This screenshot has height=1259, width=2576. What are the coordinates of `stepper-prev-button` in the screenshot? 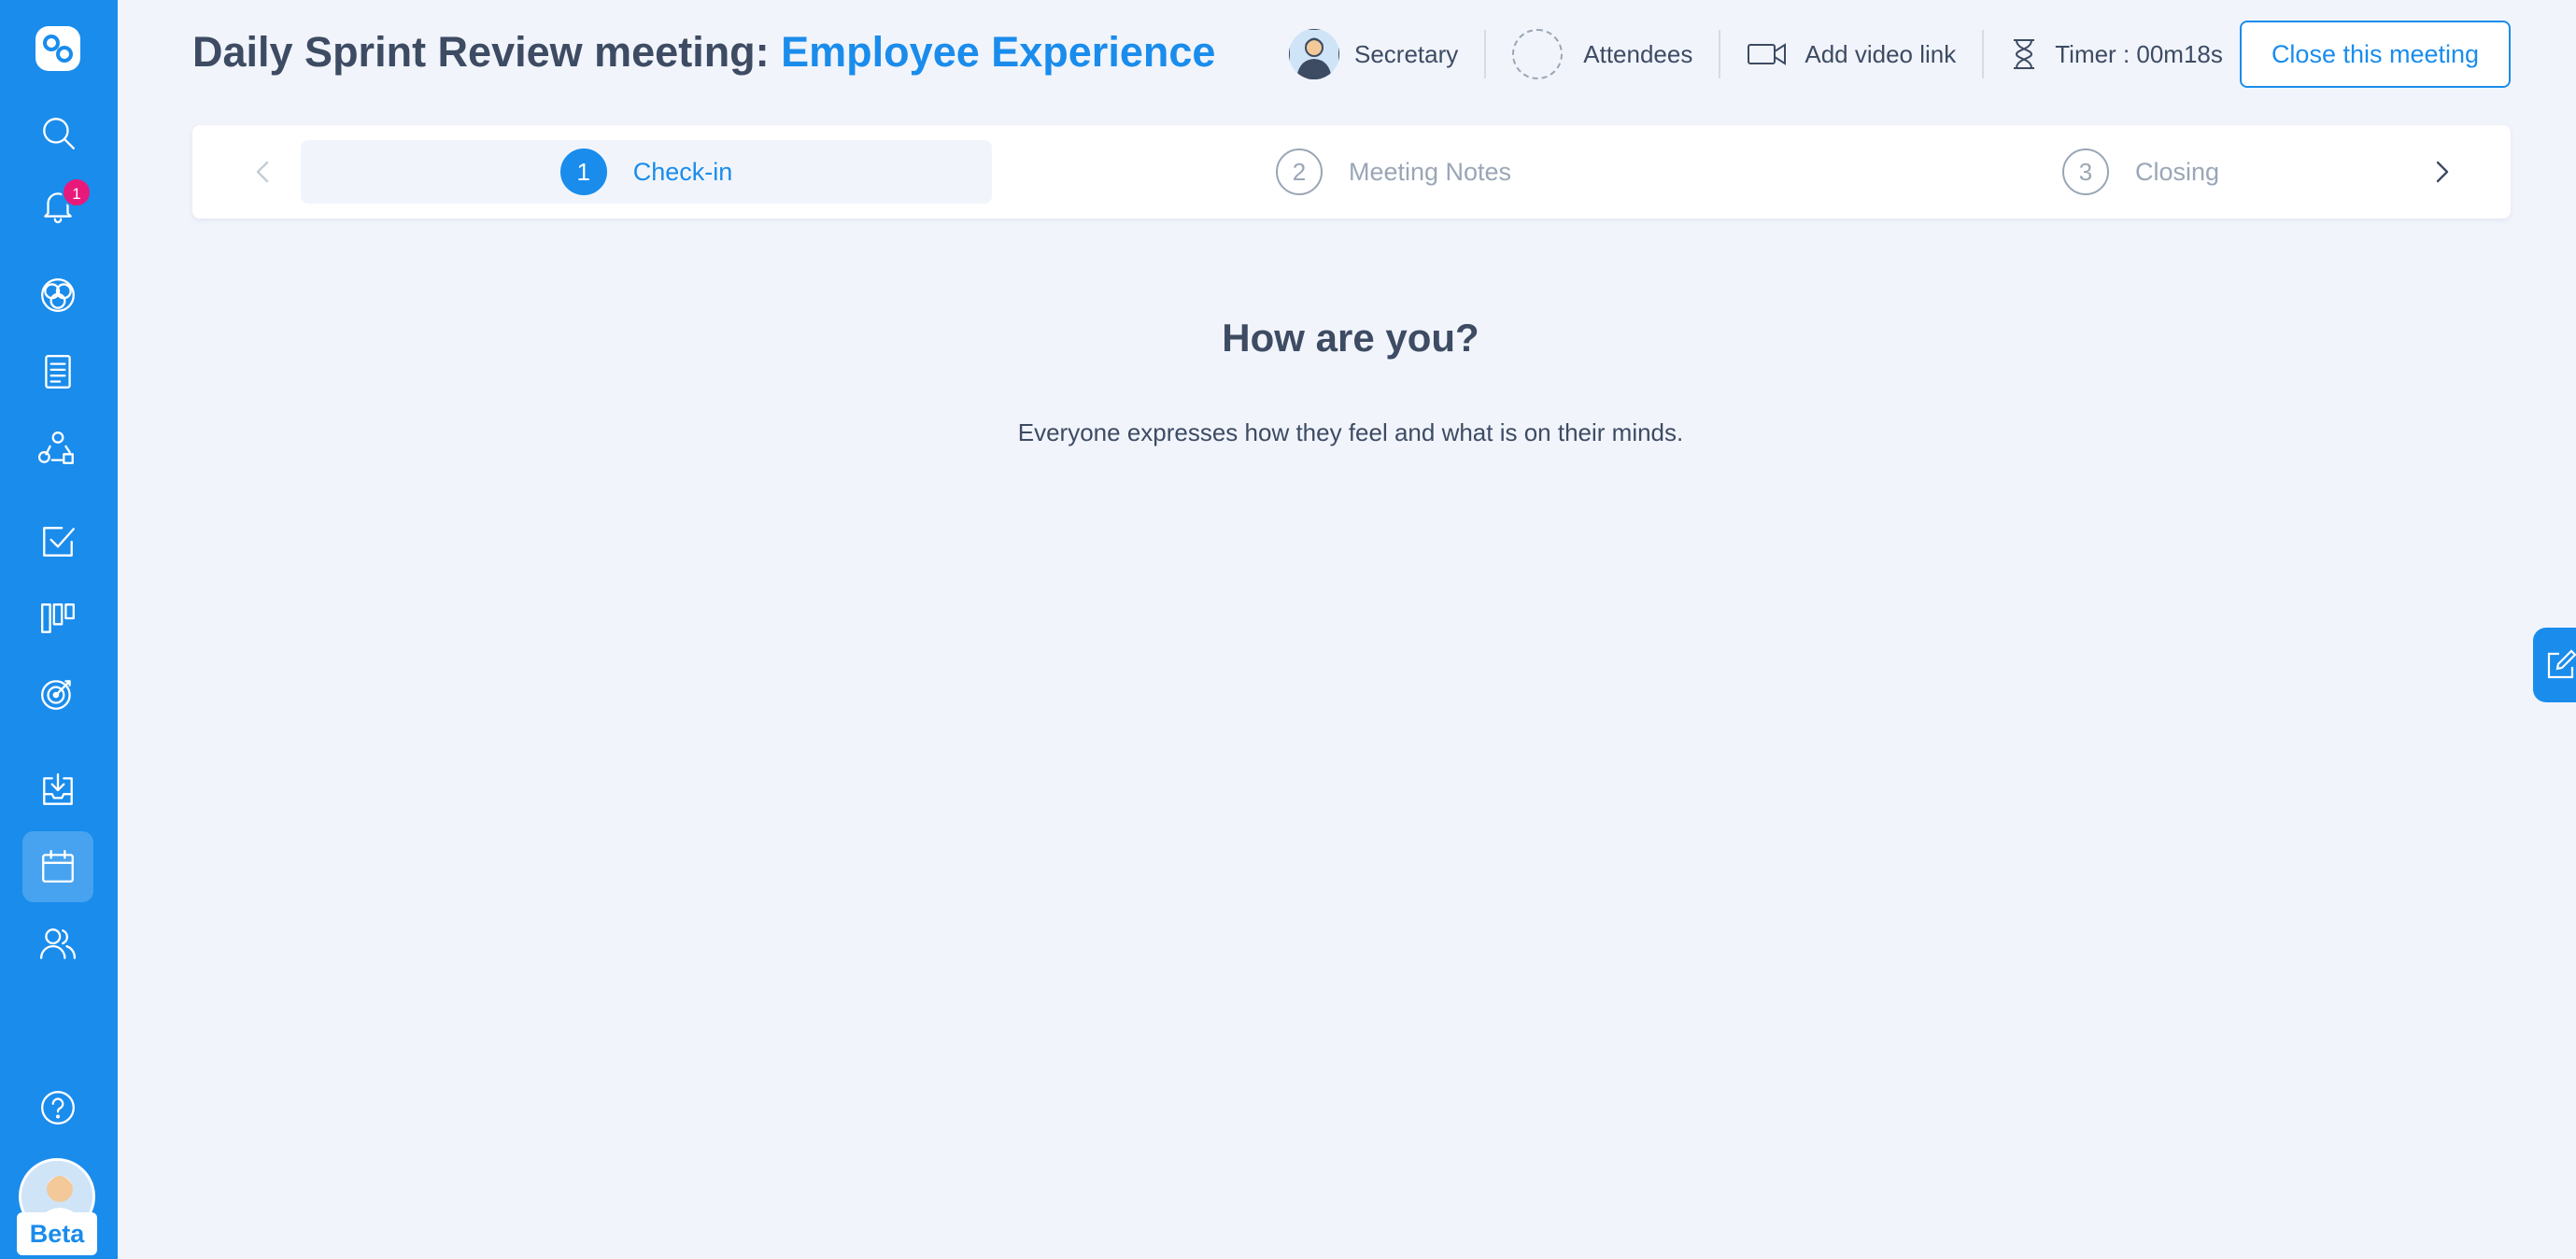 It's located at (263, 171).